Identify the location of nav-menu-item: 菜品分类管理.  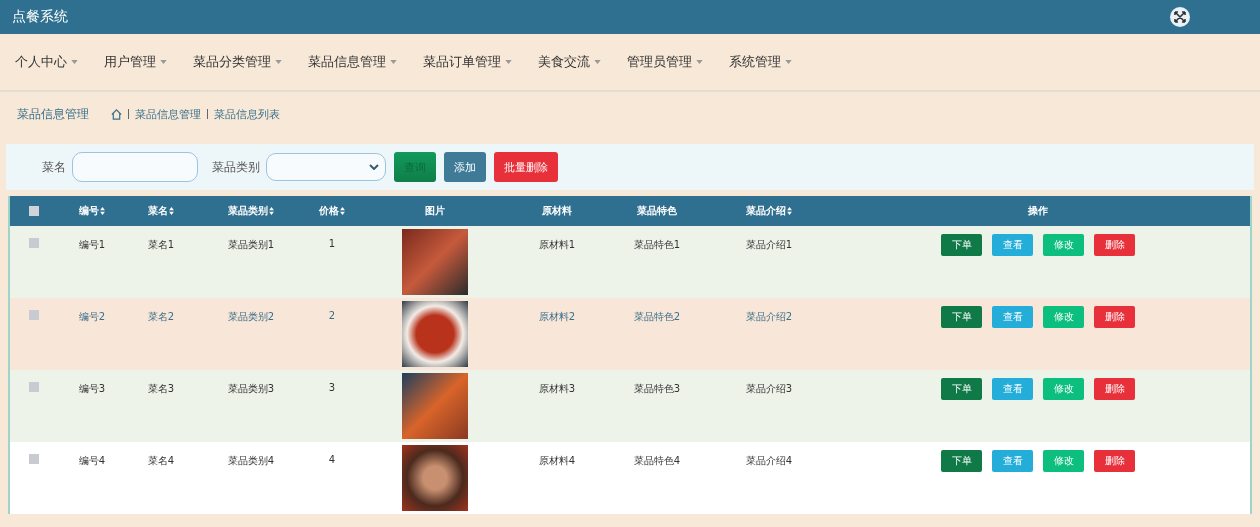
(237, 62).